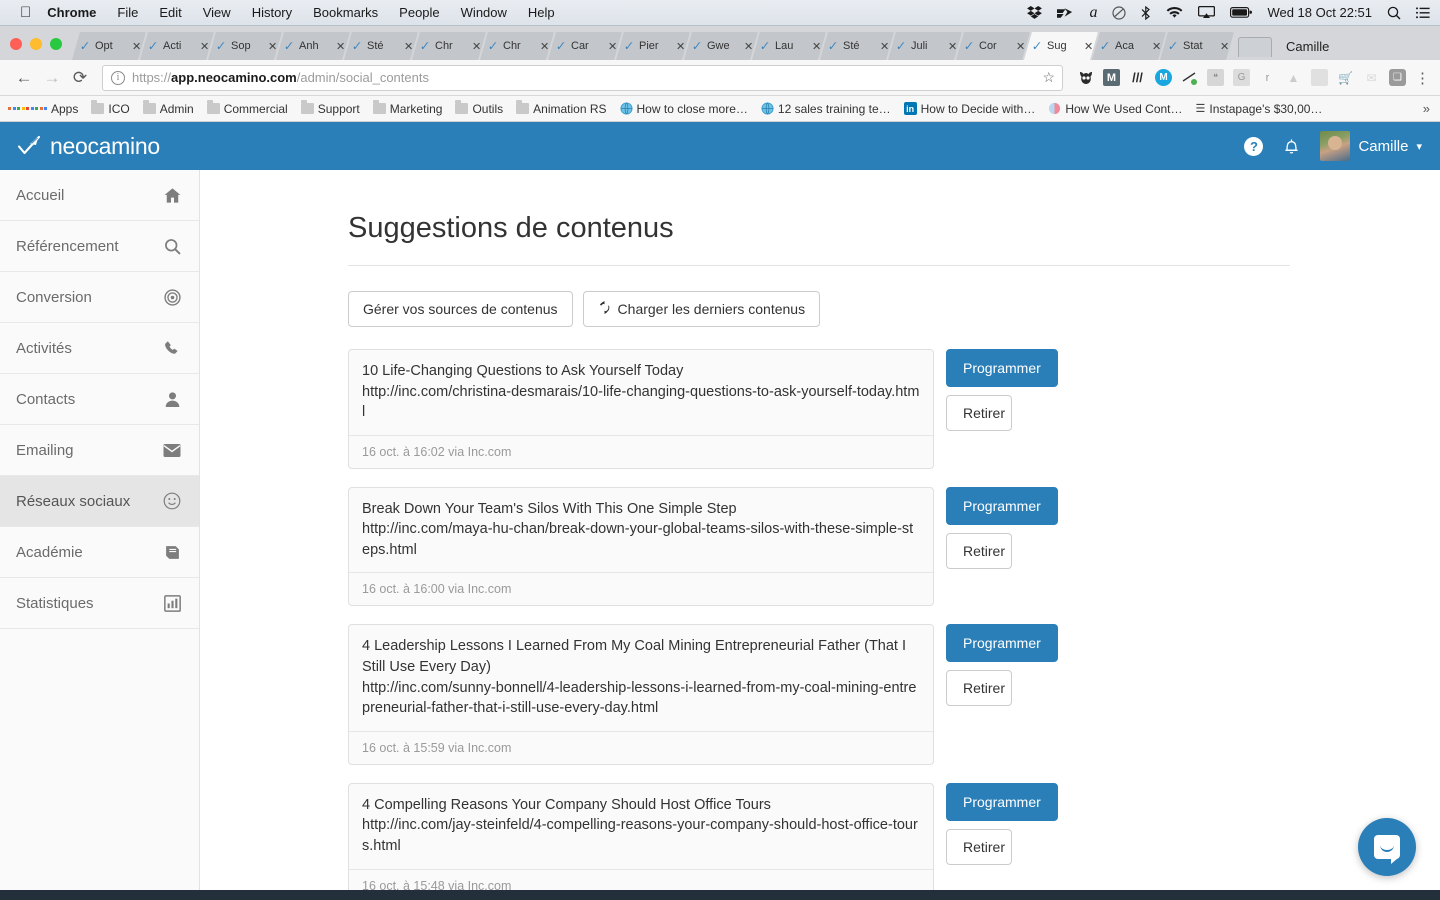 The height and width of the screenshot is (900, 1440). Describe the element at coordinates (1427, 108) in the screenshot. I see `bookmarks-overflow-button: »` at that location.